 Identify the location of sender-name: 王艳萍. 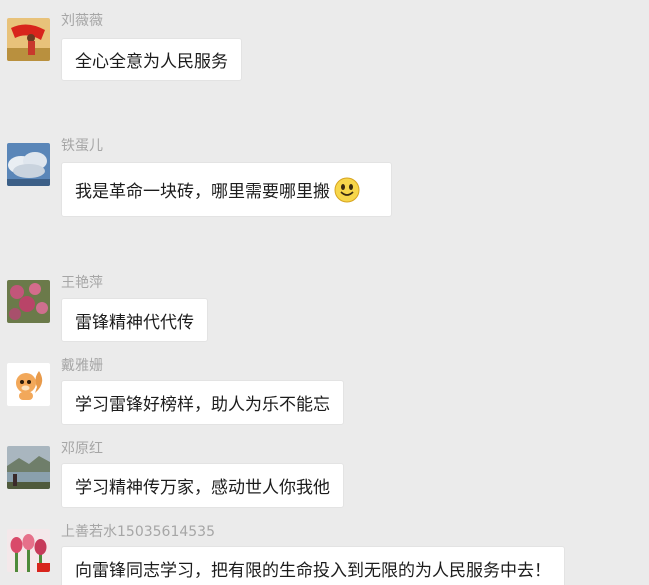
(82, 283).